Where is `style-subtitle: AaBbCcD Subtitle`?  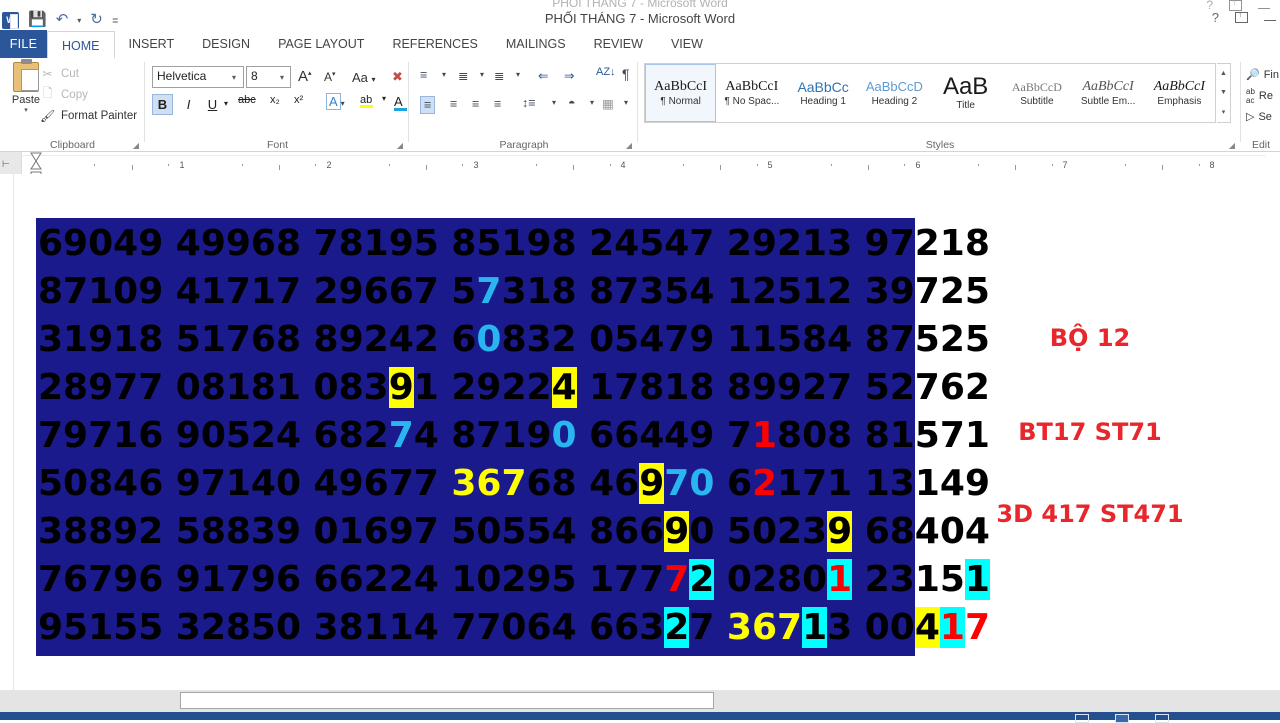 style-subtitle: AaBbCcD Subtitle is located at coordinates (1036, 93).